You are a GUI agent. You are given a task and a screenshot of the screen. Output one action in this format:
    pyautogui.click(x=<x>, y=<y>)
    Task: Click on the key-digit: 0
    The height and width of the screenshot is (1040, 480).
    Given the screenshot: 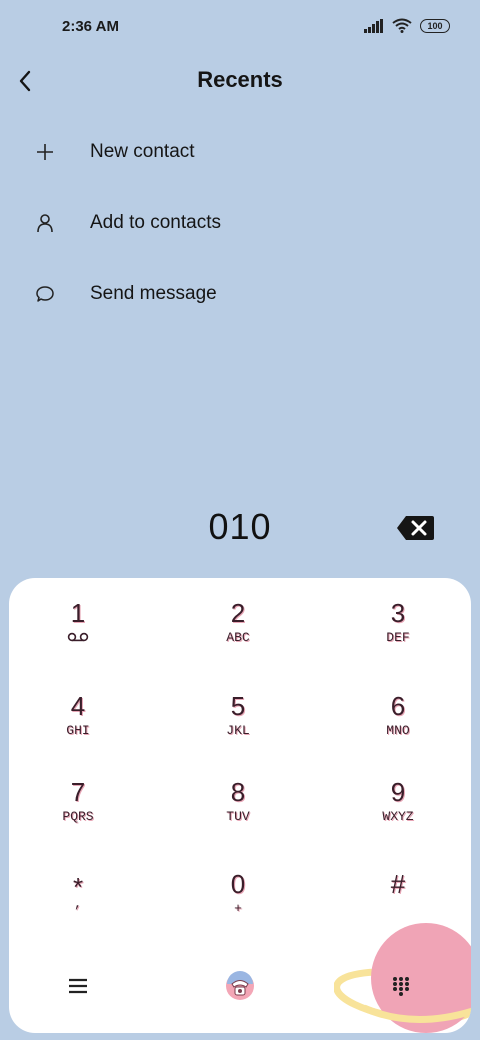 What is the action you would take?
    pyautogui.click(x=238, y=884)
    